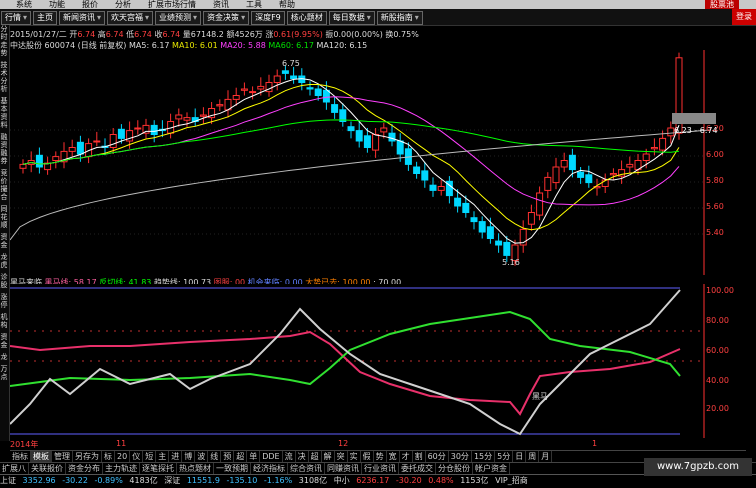 This screenshot has width=756, height=488. I want to click on sidebar-item: 龙虎, so click(4, 261).